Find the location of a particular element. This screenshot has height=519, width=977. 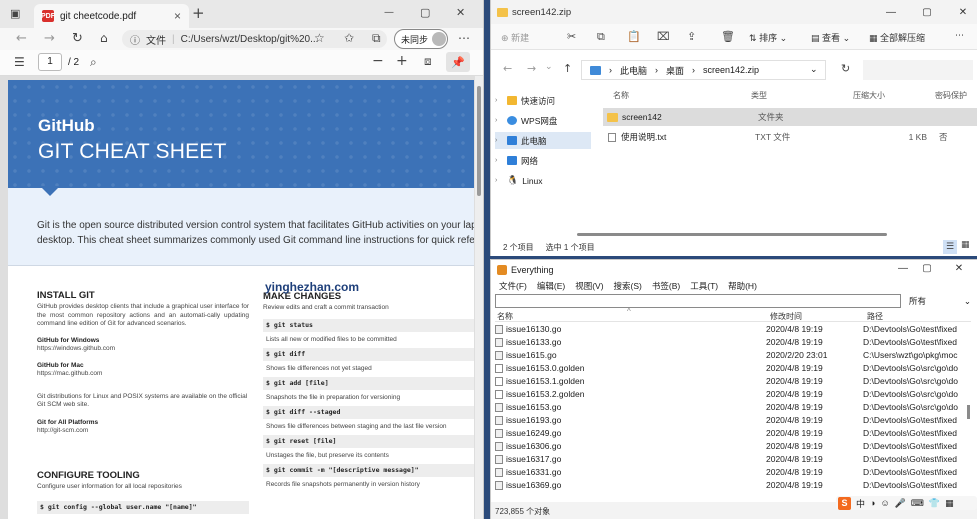

new-tab-button: + is located at coordinates (198, 13).